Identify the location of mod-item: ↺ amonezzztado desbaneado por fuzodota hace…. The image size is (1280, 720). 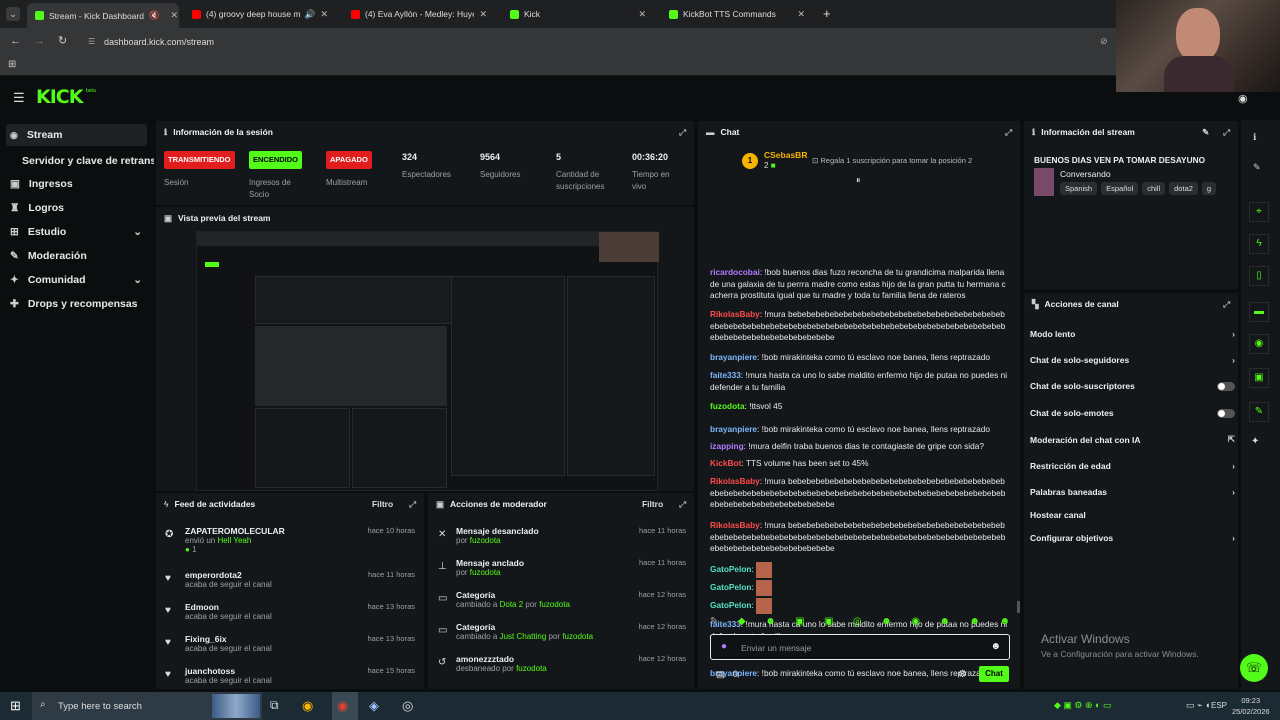
(563, 663).